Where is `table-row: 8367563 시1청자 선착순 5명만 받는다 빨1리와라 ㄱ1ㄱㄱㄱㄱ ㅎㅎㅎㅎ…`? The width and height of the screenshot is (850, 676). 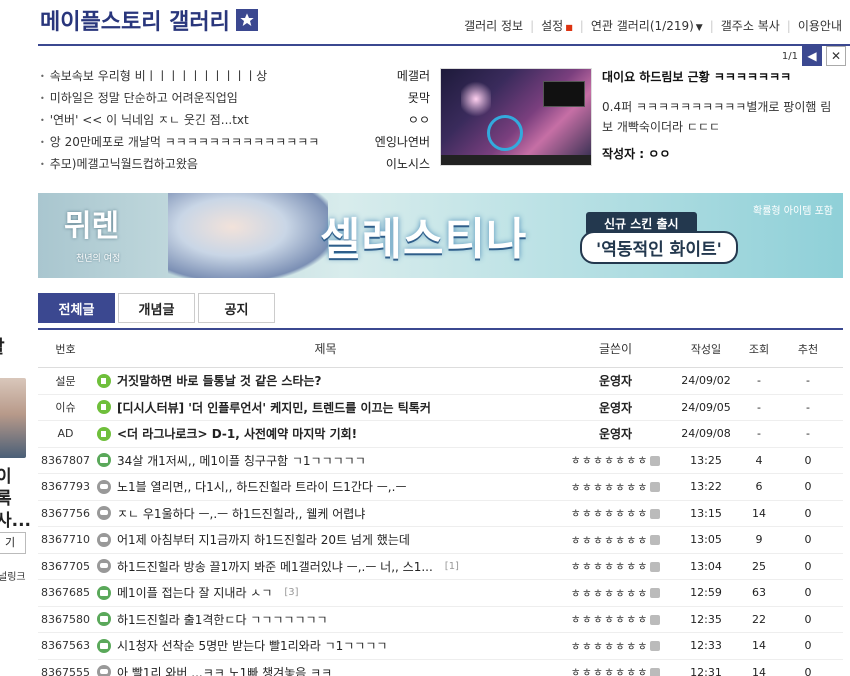
table-row: 8367563 시1청자 선착순 5명만 받는다 빨1리와라 ㄱ1ㄱㄱㄱㄱ ㅎㅎㅎㅎ… is located at coordinates (440, 646).